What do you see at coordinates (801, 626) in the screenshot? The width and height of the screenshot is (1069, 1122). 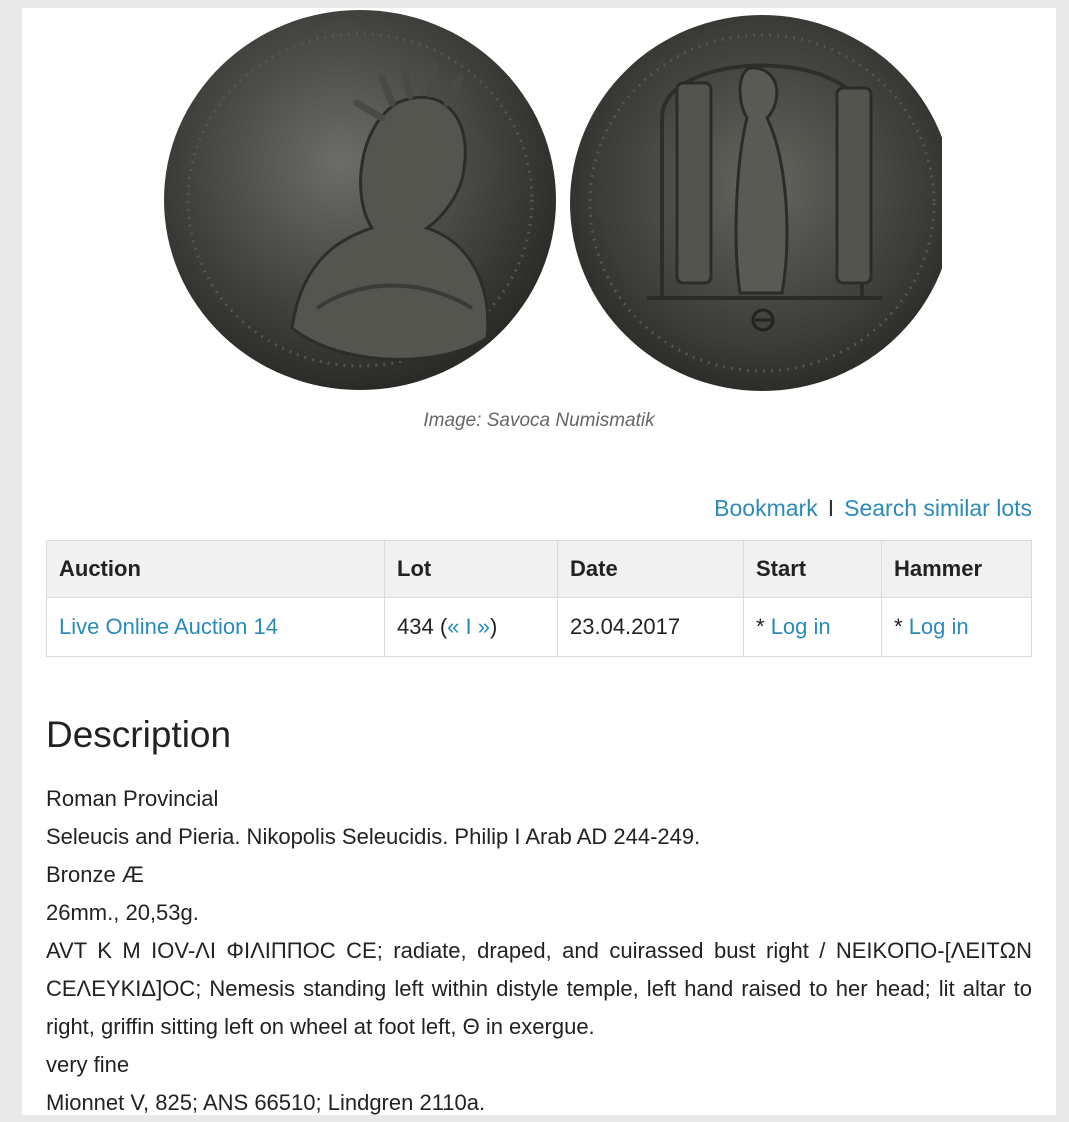 I see `start-login-link: Log in` at bounding box center [801, 626].